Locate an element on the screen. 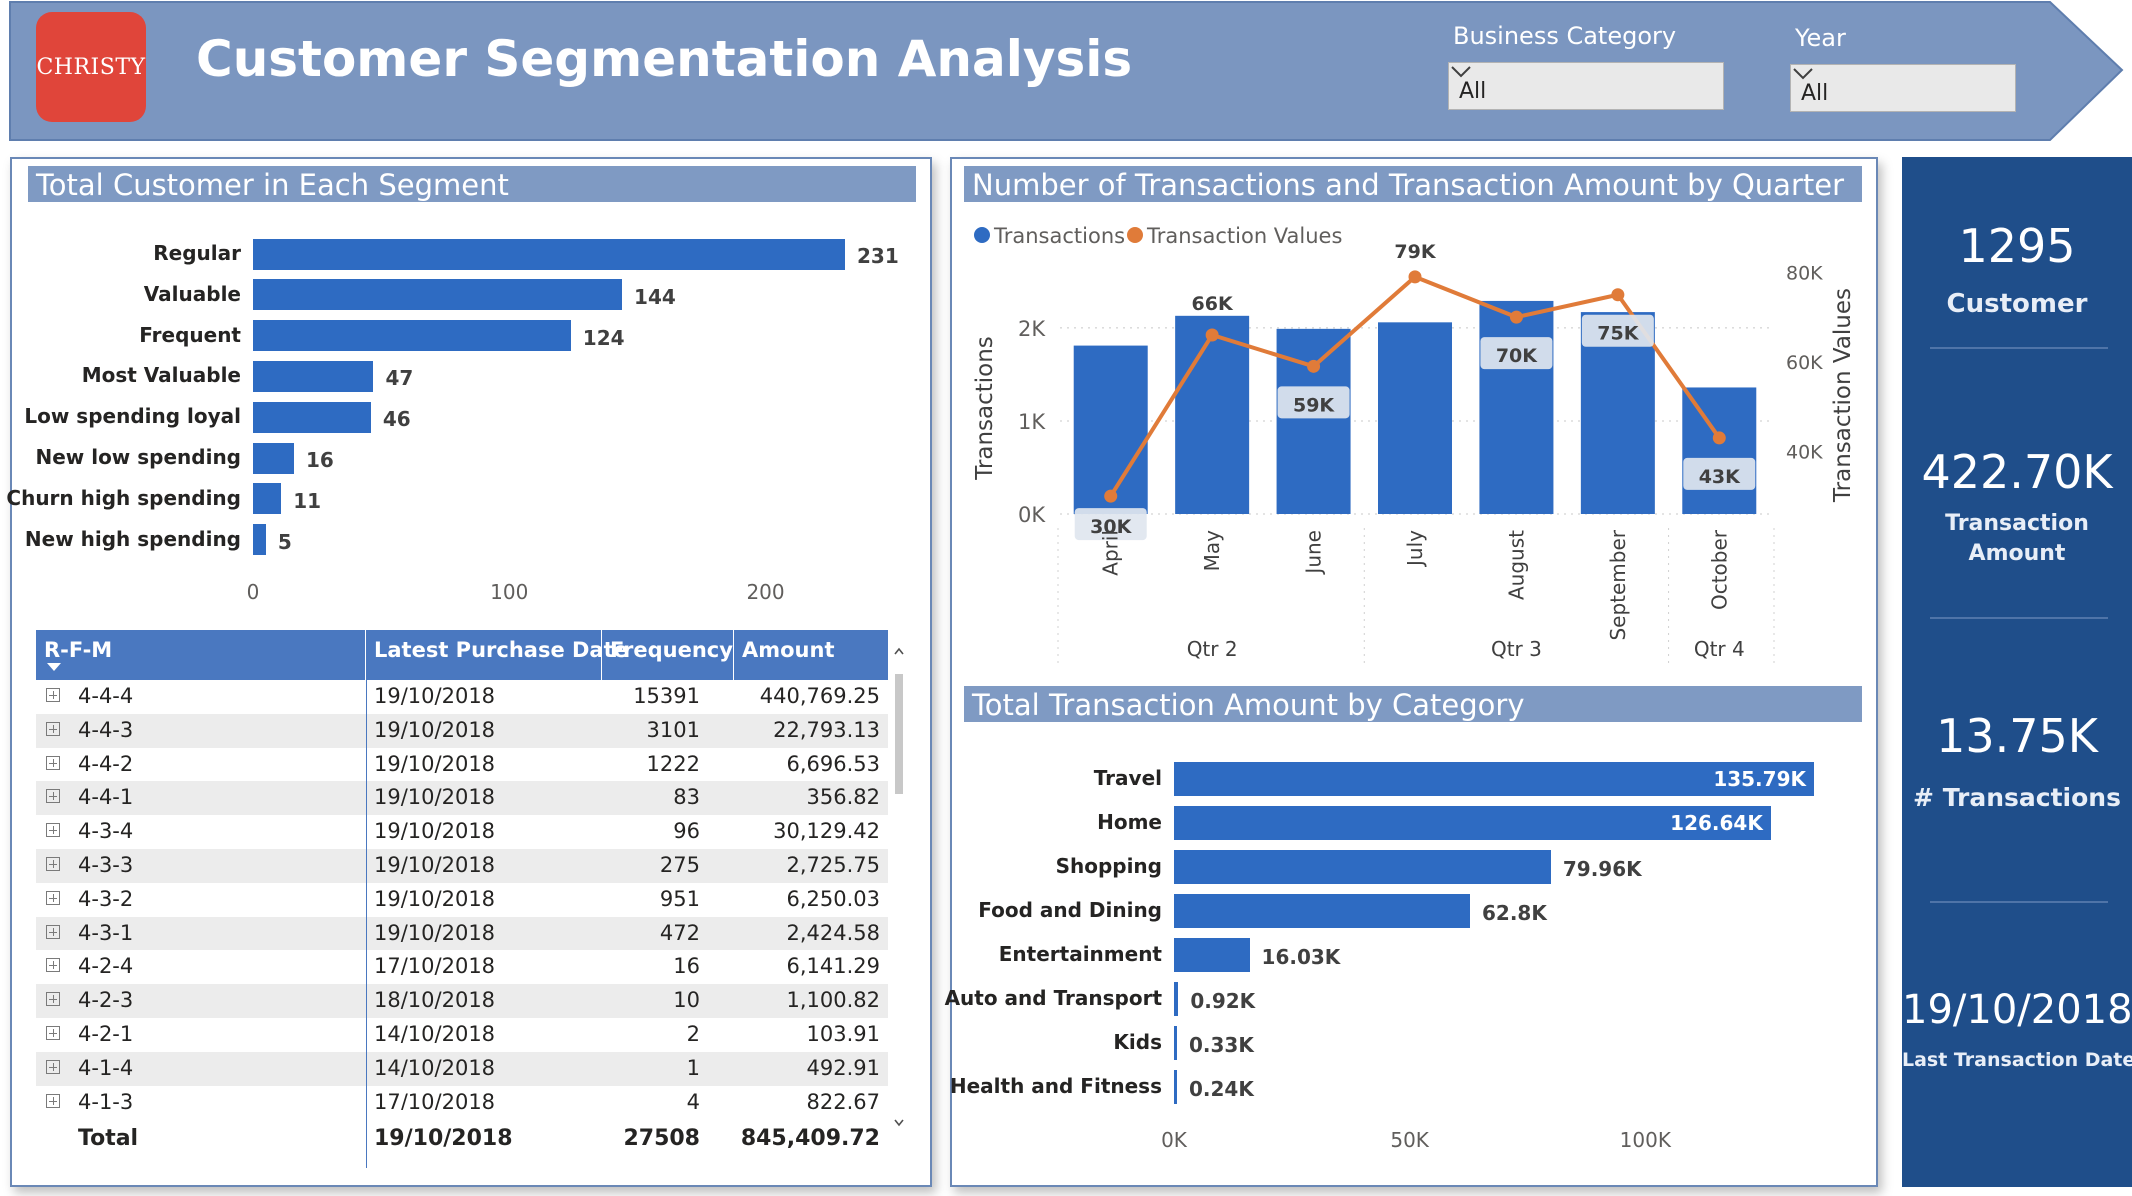  month-axis-label: August is located at coordinates (1516, 565).